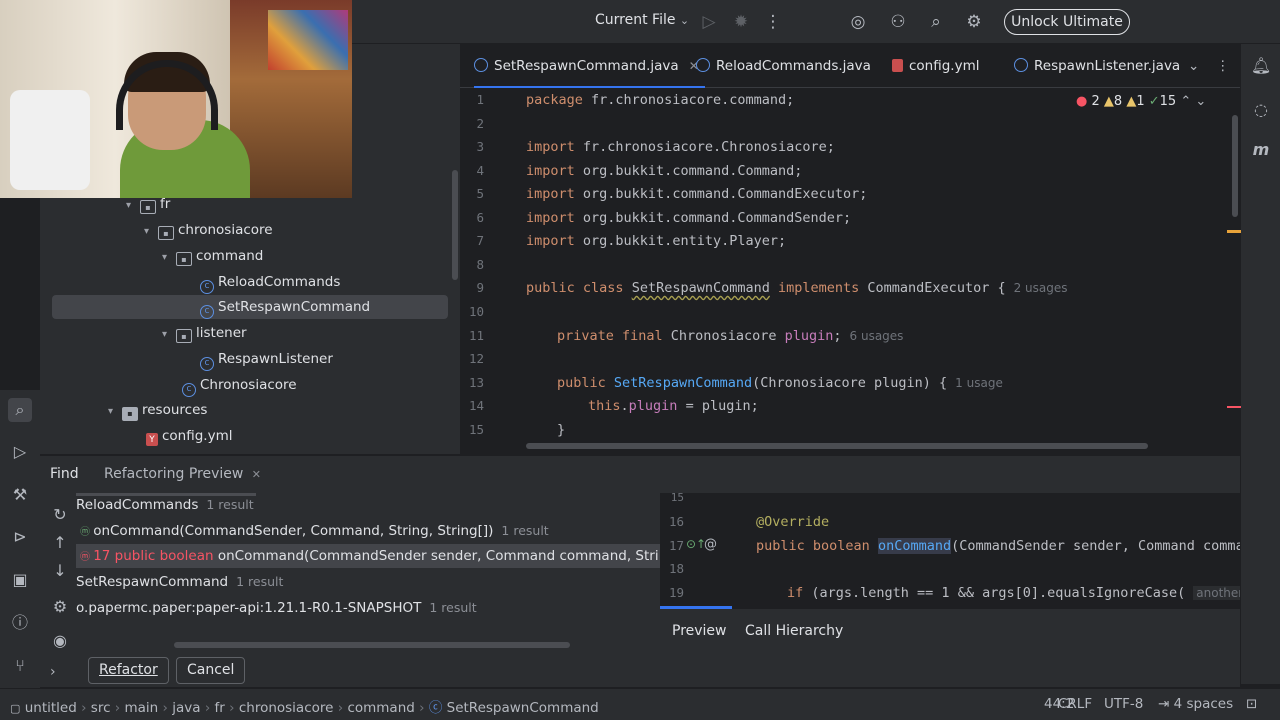 Image resolution: width=1280 pixels, height=720 pixels. What do you see at coordinates (179, 582) in the screenshot?
I see `result-group: SetRespawnCommand 1 result` at bounding box center [179, 582].